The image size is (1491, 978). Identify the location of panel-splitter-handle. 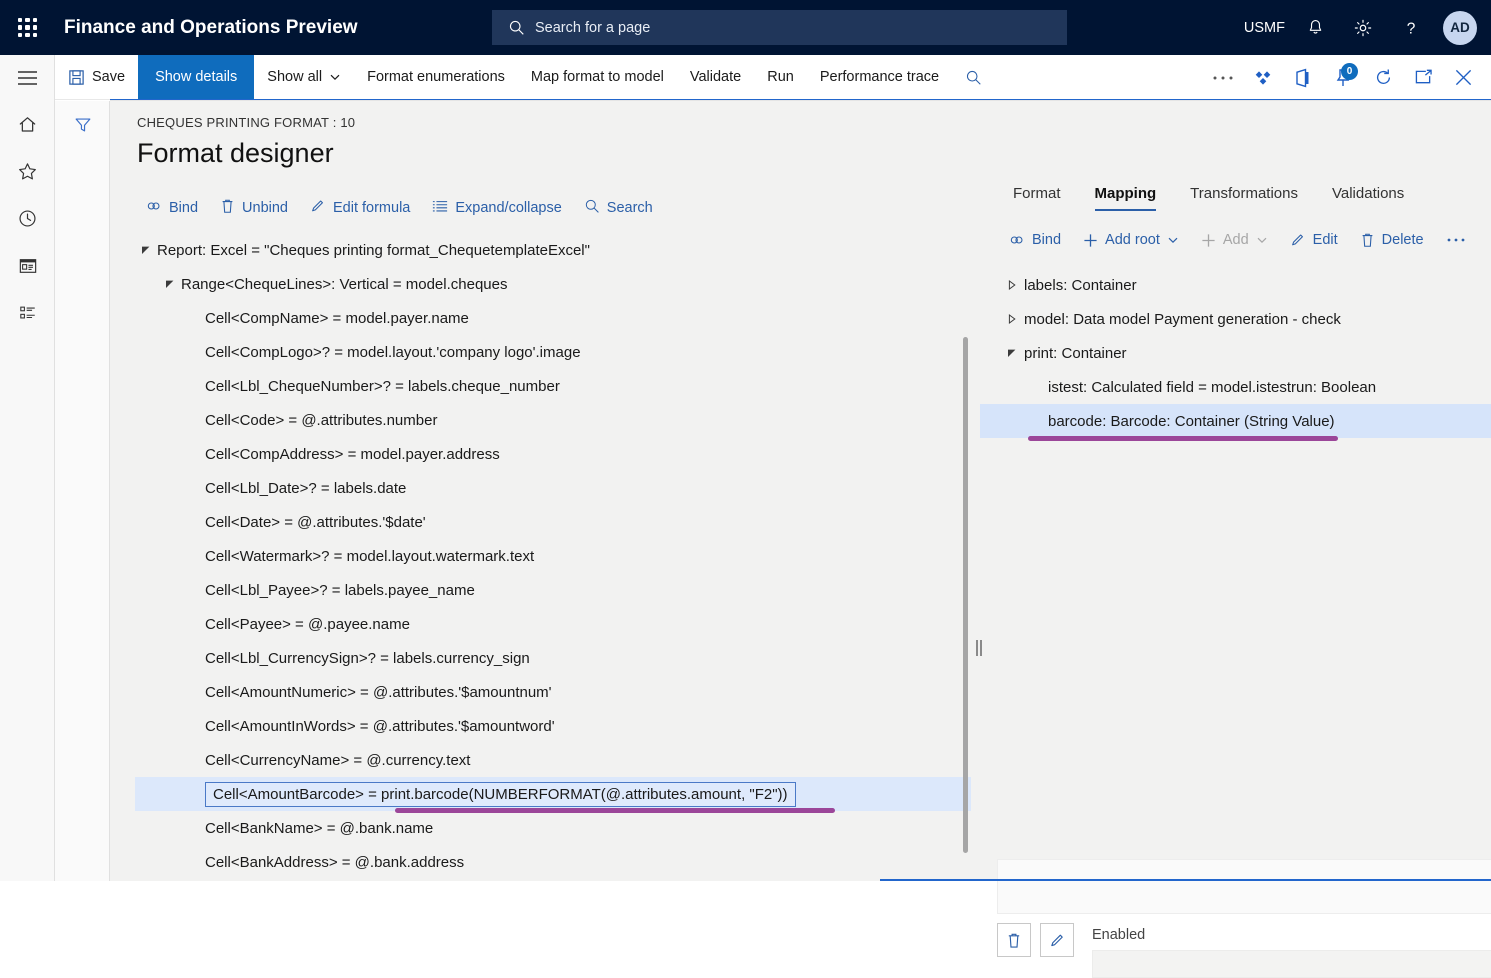
(980, 648).